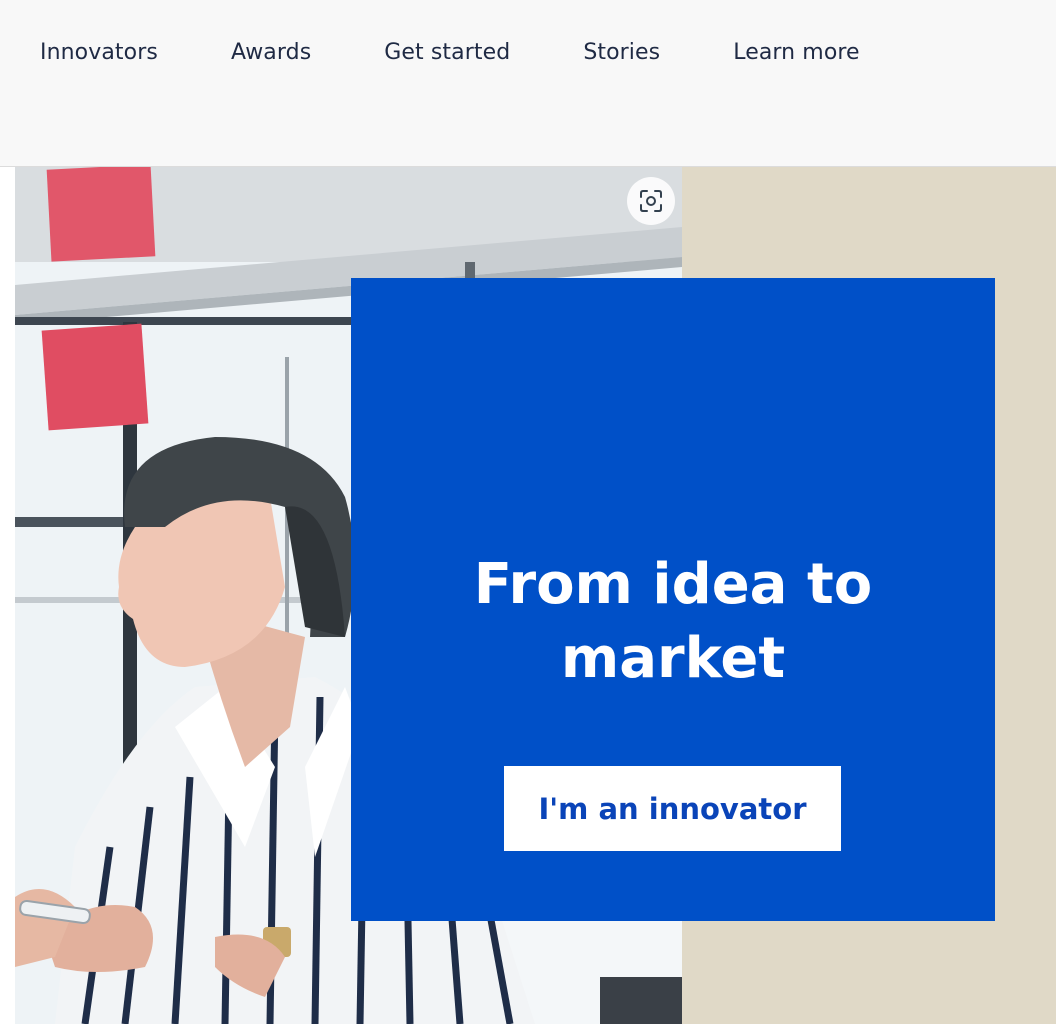  What do you see at coordinates (99, 52) in the screenshot?
I see `nav-item-innovators: Innovators` at bounding box center [99, 52].